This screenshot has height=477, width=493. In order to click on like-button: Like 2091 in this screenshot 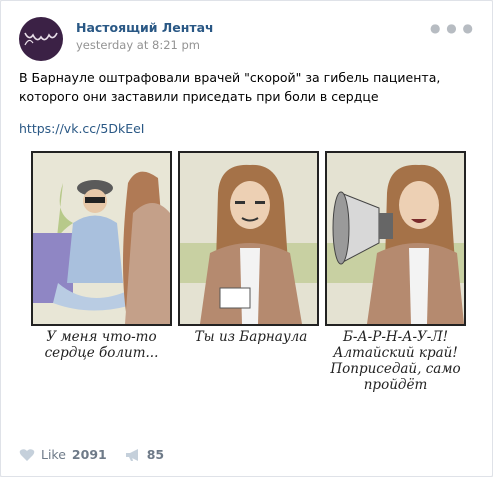, I will do `click(63, 454)`.